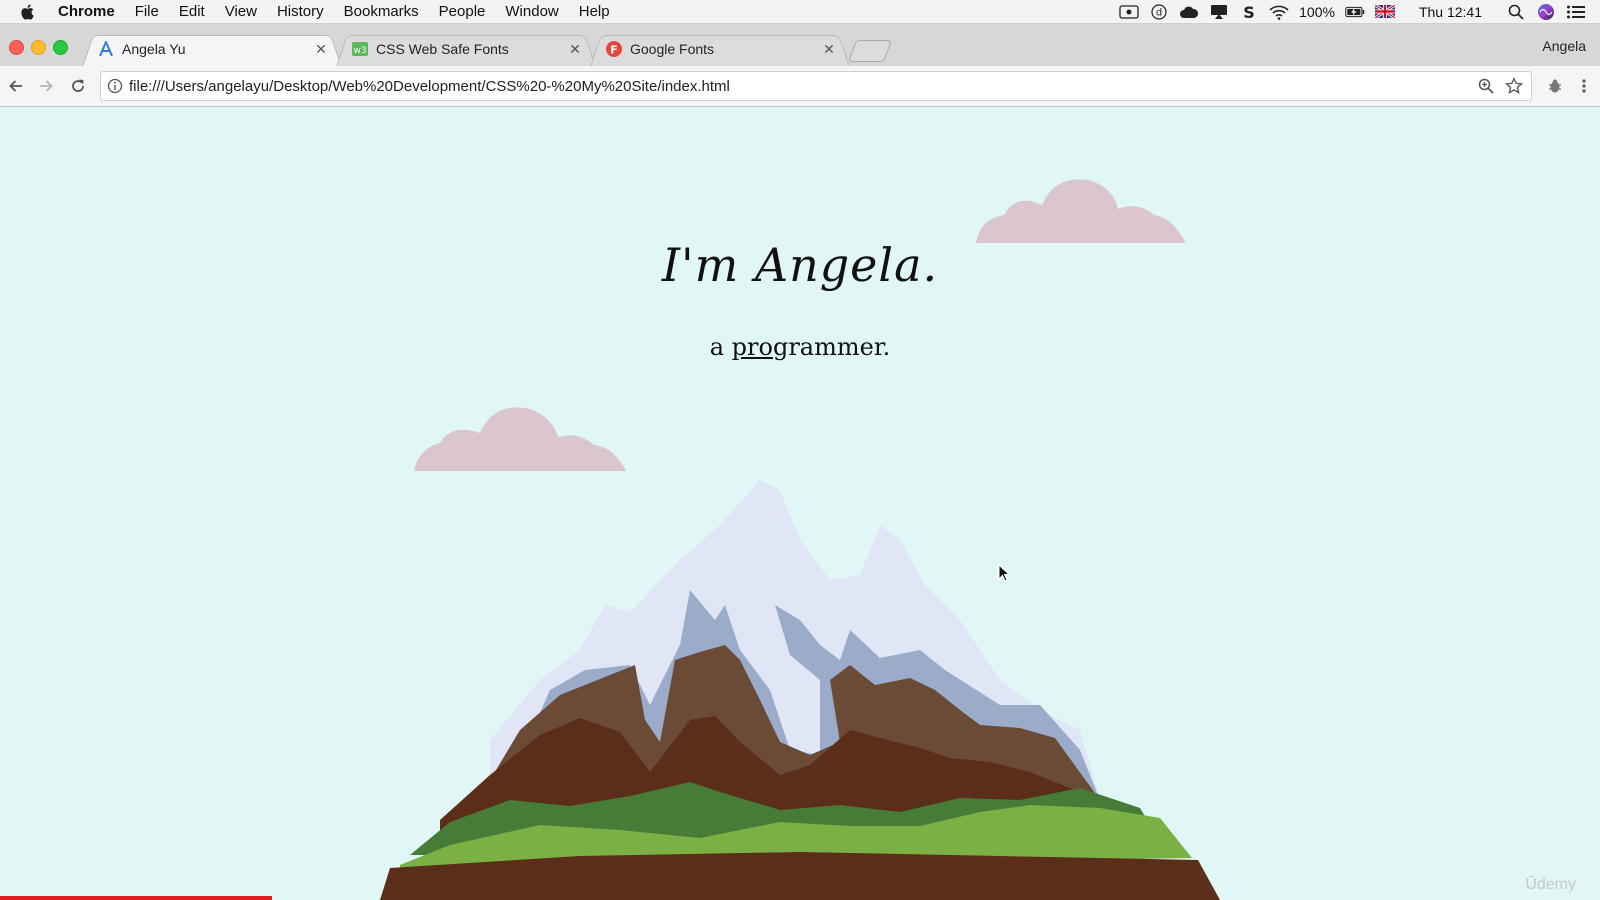 This screenshot has width=1600, height=900. Describe the element at coordinates (300, 11) in the screenshot. I see `menu-history: History` at that location.